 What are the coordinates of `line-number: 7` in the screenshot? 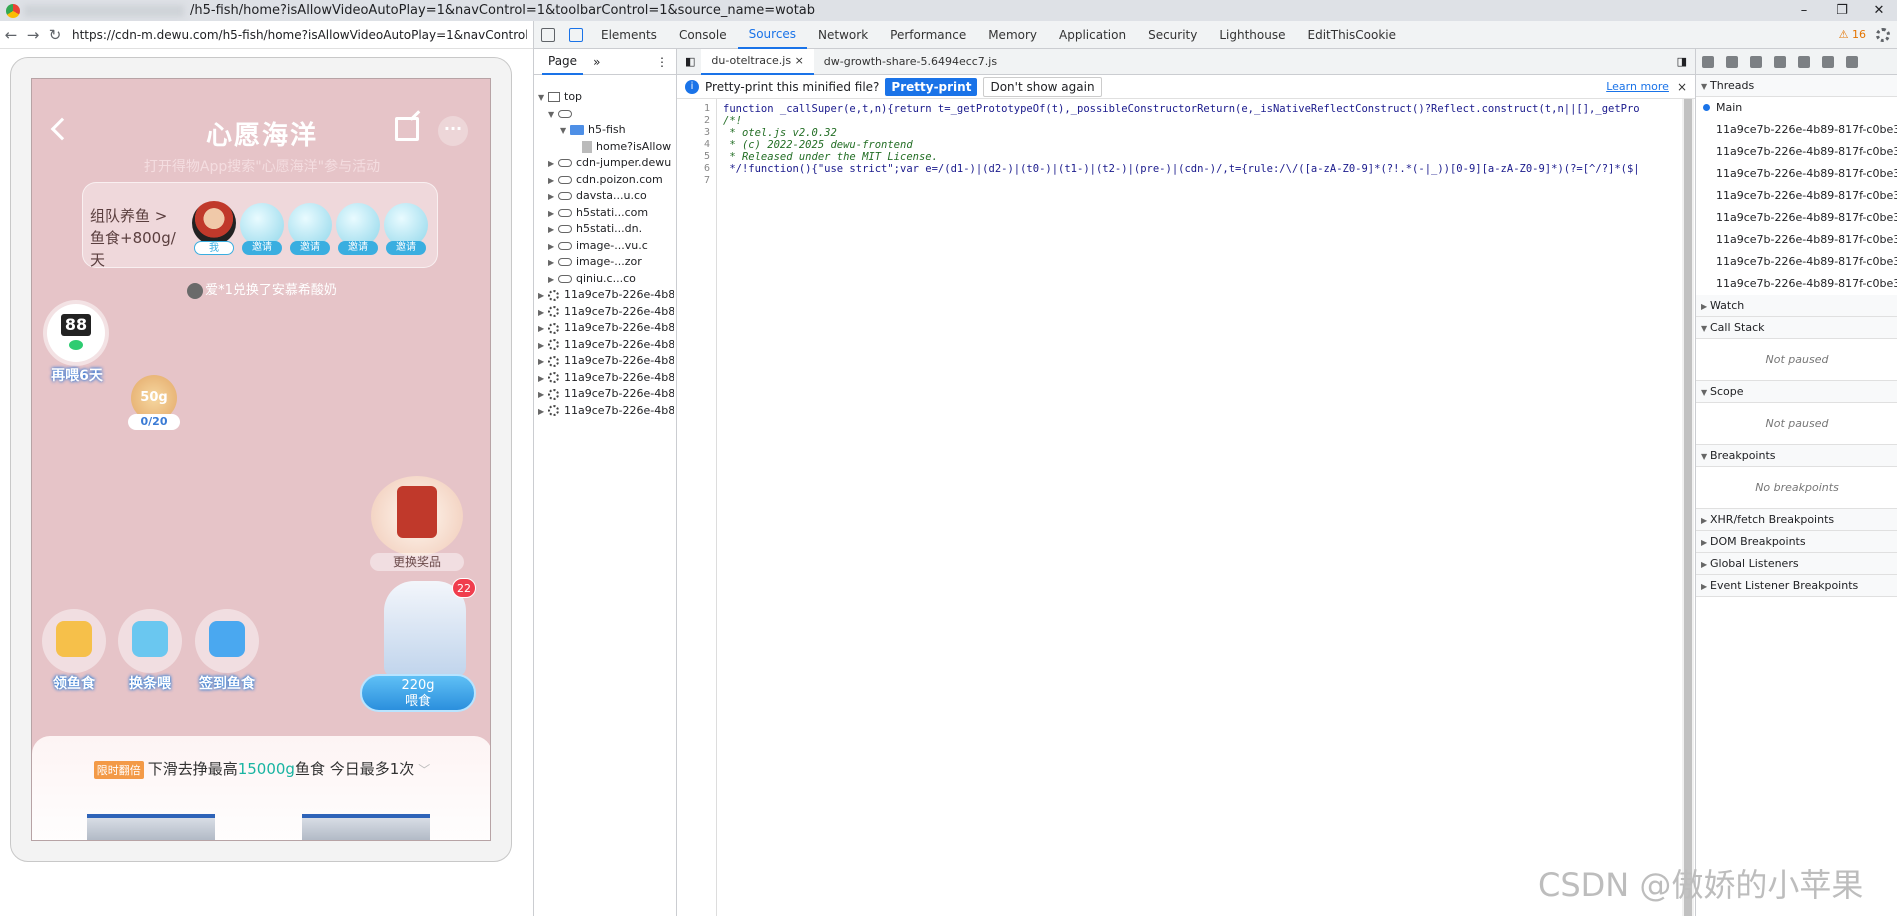 It's located at (707, 180).